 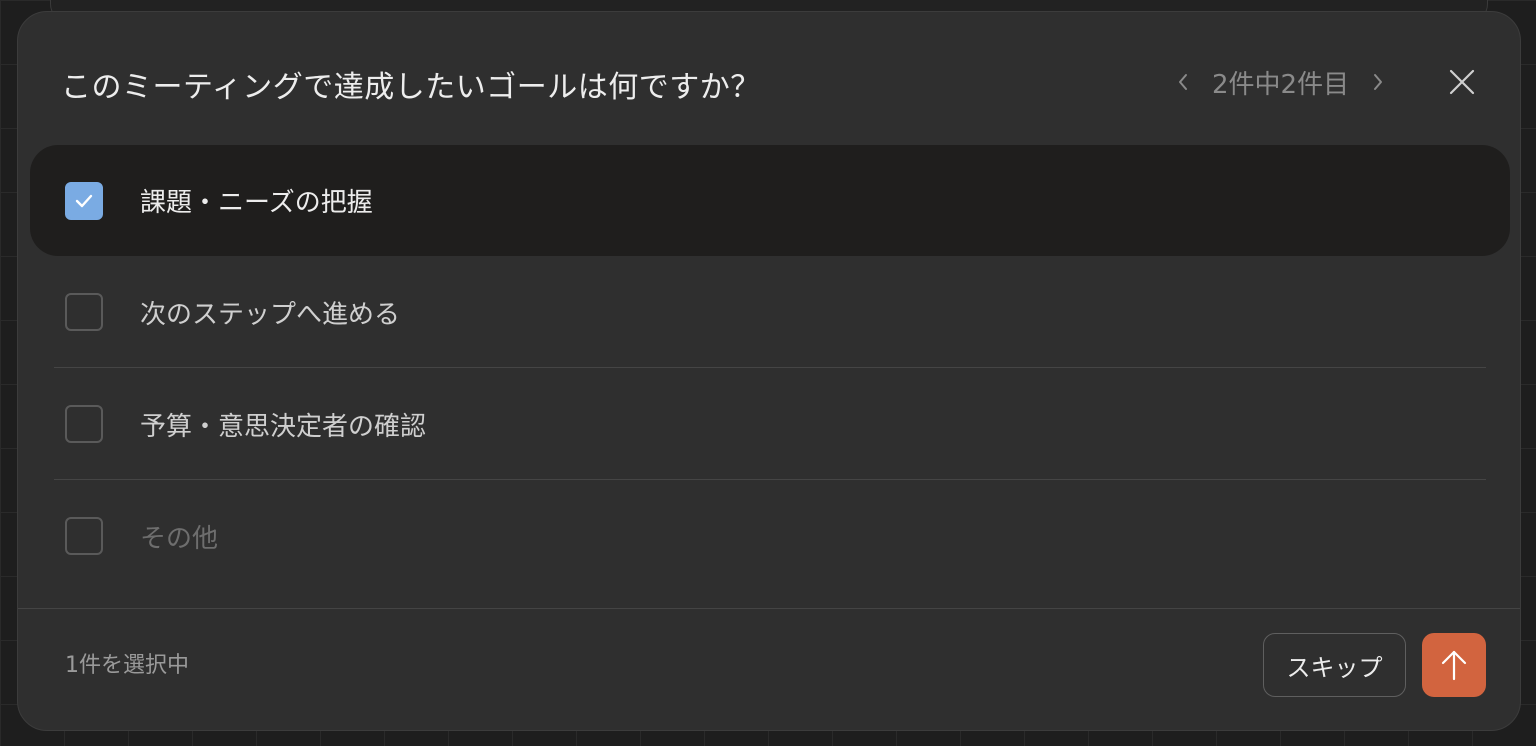 I want to click on pager-next-button, so click(x=1378, y=82).